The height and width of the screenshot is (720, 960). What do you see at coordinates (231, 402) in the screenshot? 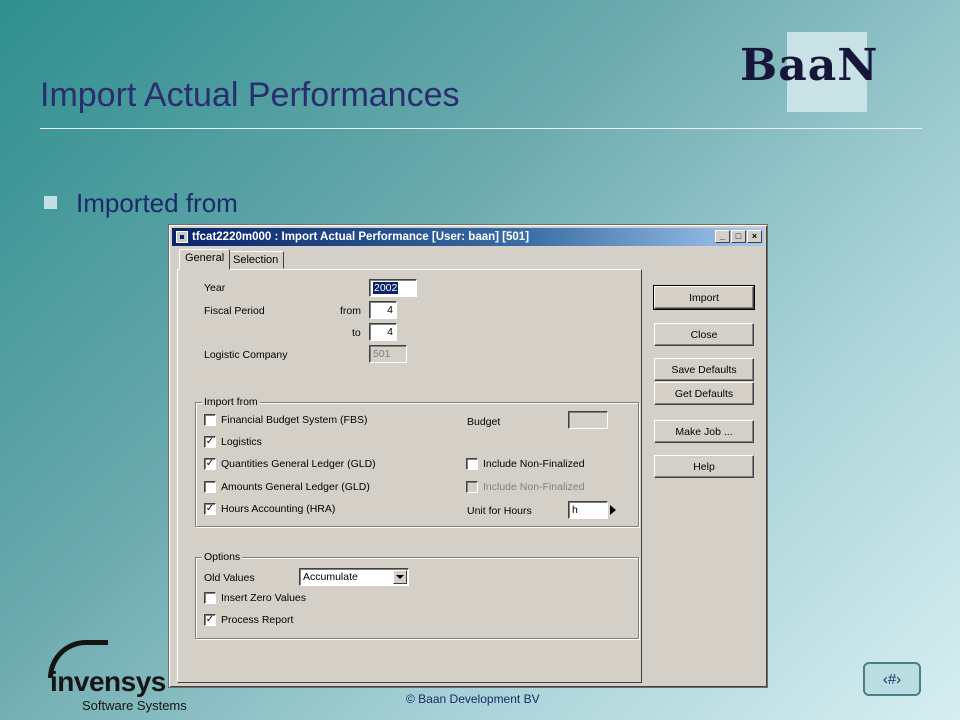
I see `import-from-group-label: Import from` at bounding box center [231, 402].